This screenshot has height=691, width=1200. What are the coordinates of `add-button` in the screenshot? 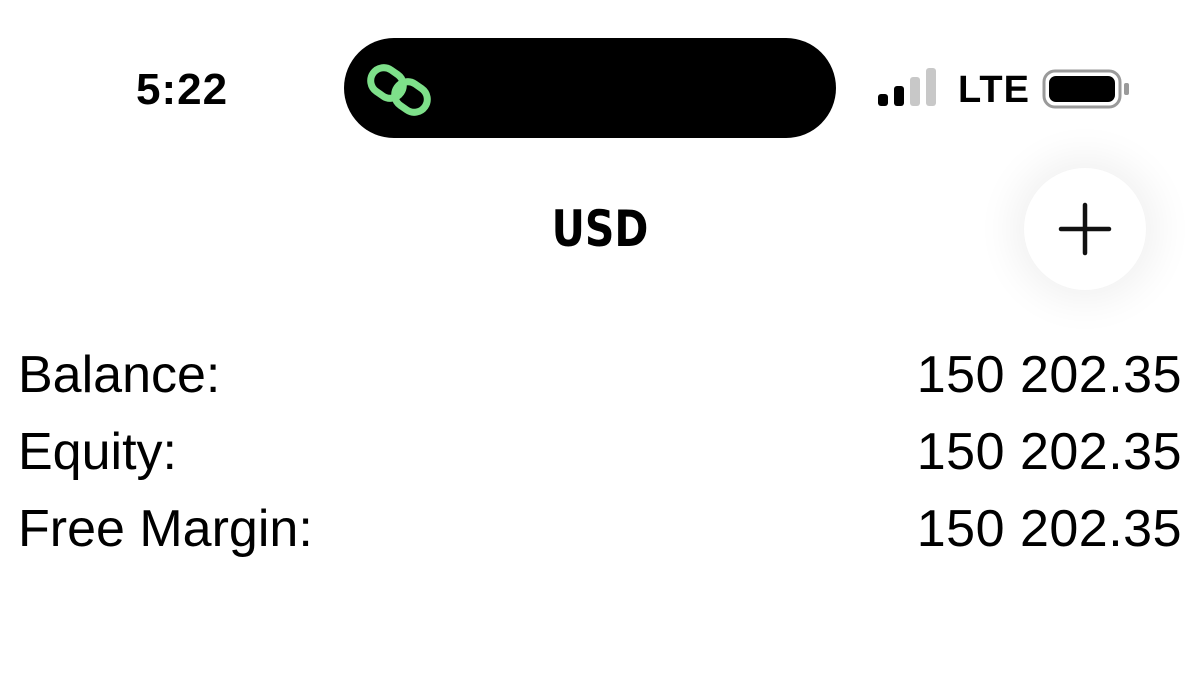 It's located at (1085, 229).